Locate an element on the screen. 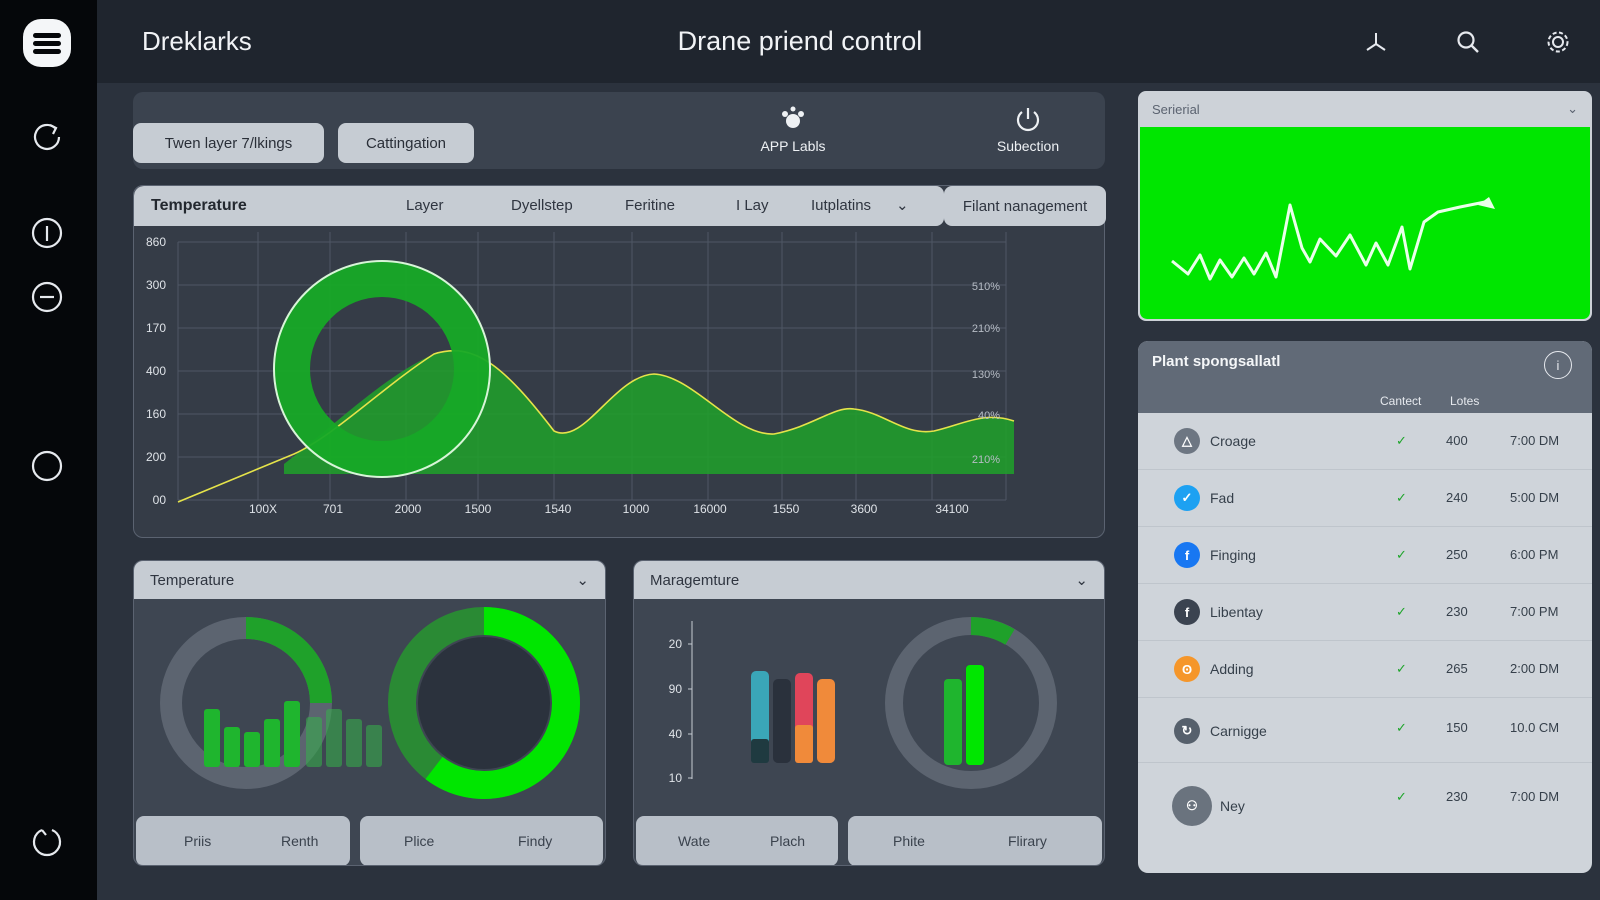 Image resolution: width=1600 pixels, height=900 pixels. list-item: ʘ Adding ✓ 265 2:00 DM is located at coordinates (1365, 669).